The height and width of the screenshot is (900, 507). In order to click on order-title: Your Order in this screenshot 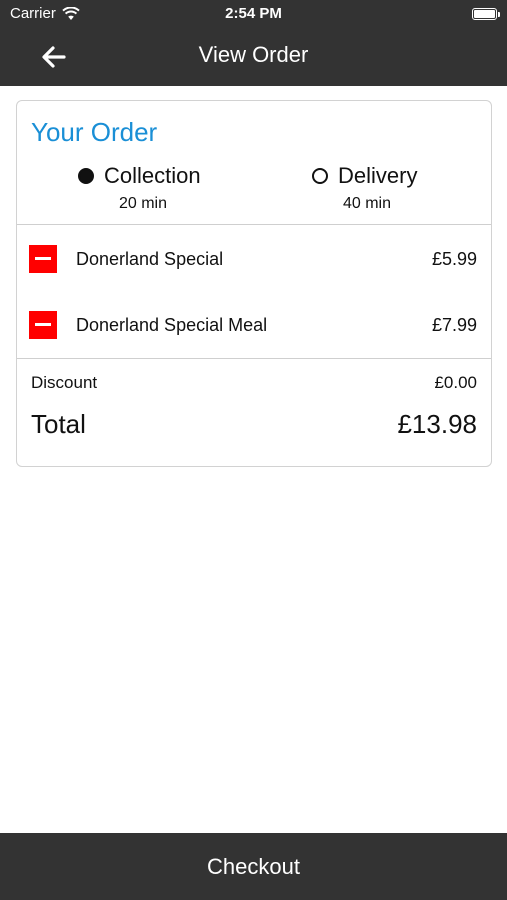, I will do `click(94, 132)`.